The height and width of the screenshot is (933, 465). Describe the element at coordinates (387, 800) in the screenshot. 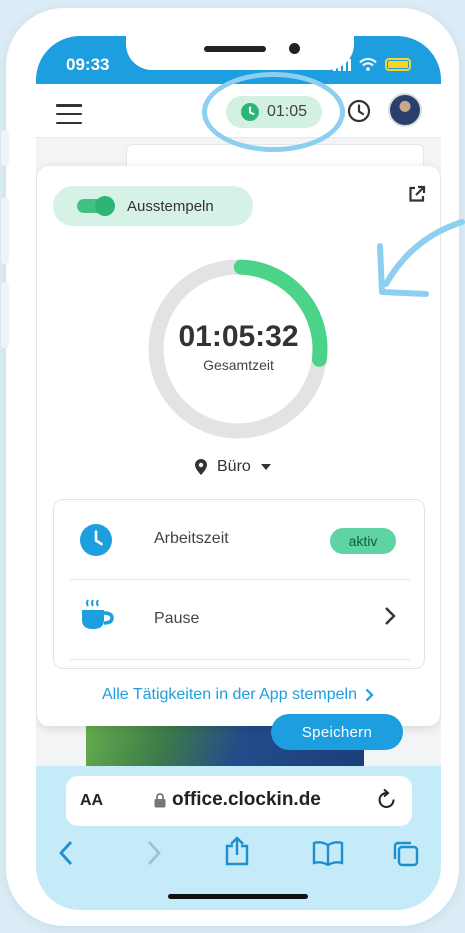

I see `reload-icon` at that location.